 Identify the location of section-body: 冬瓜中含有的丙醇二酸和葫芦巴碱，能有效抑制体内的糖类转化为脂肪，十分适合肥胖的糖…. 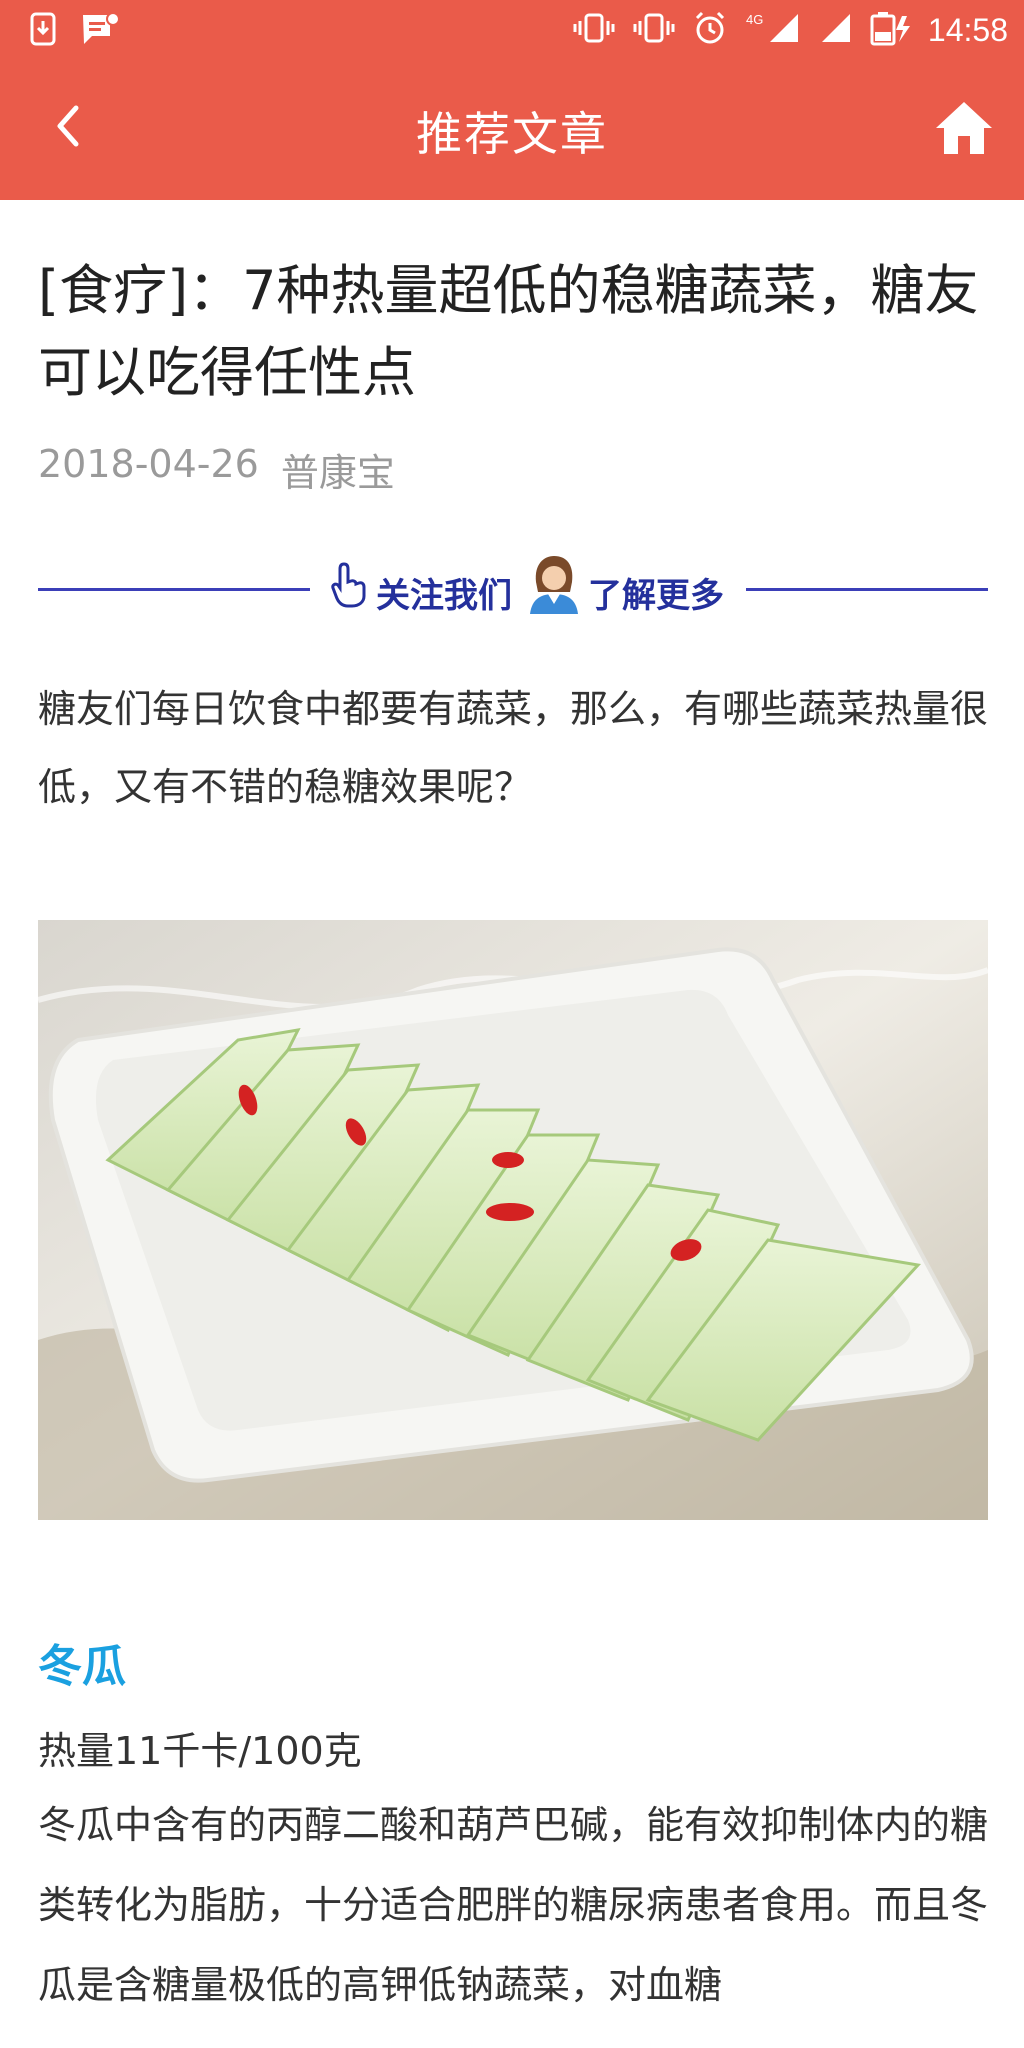
(513, 1905).